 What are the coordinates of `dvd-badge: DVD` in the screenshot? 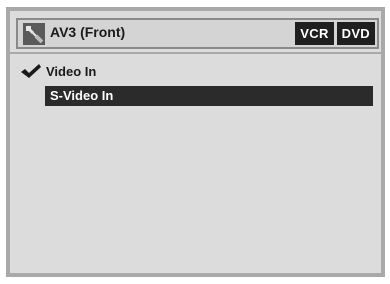 It's located at (355, 33).